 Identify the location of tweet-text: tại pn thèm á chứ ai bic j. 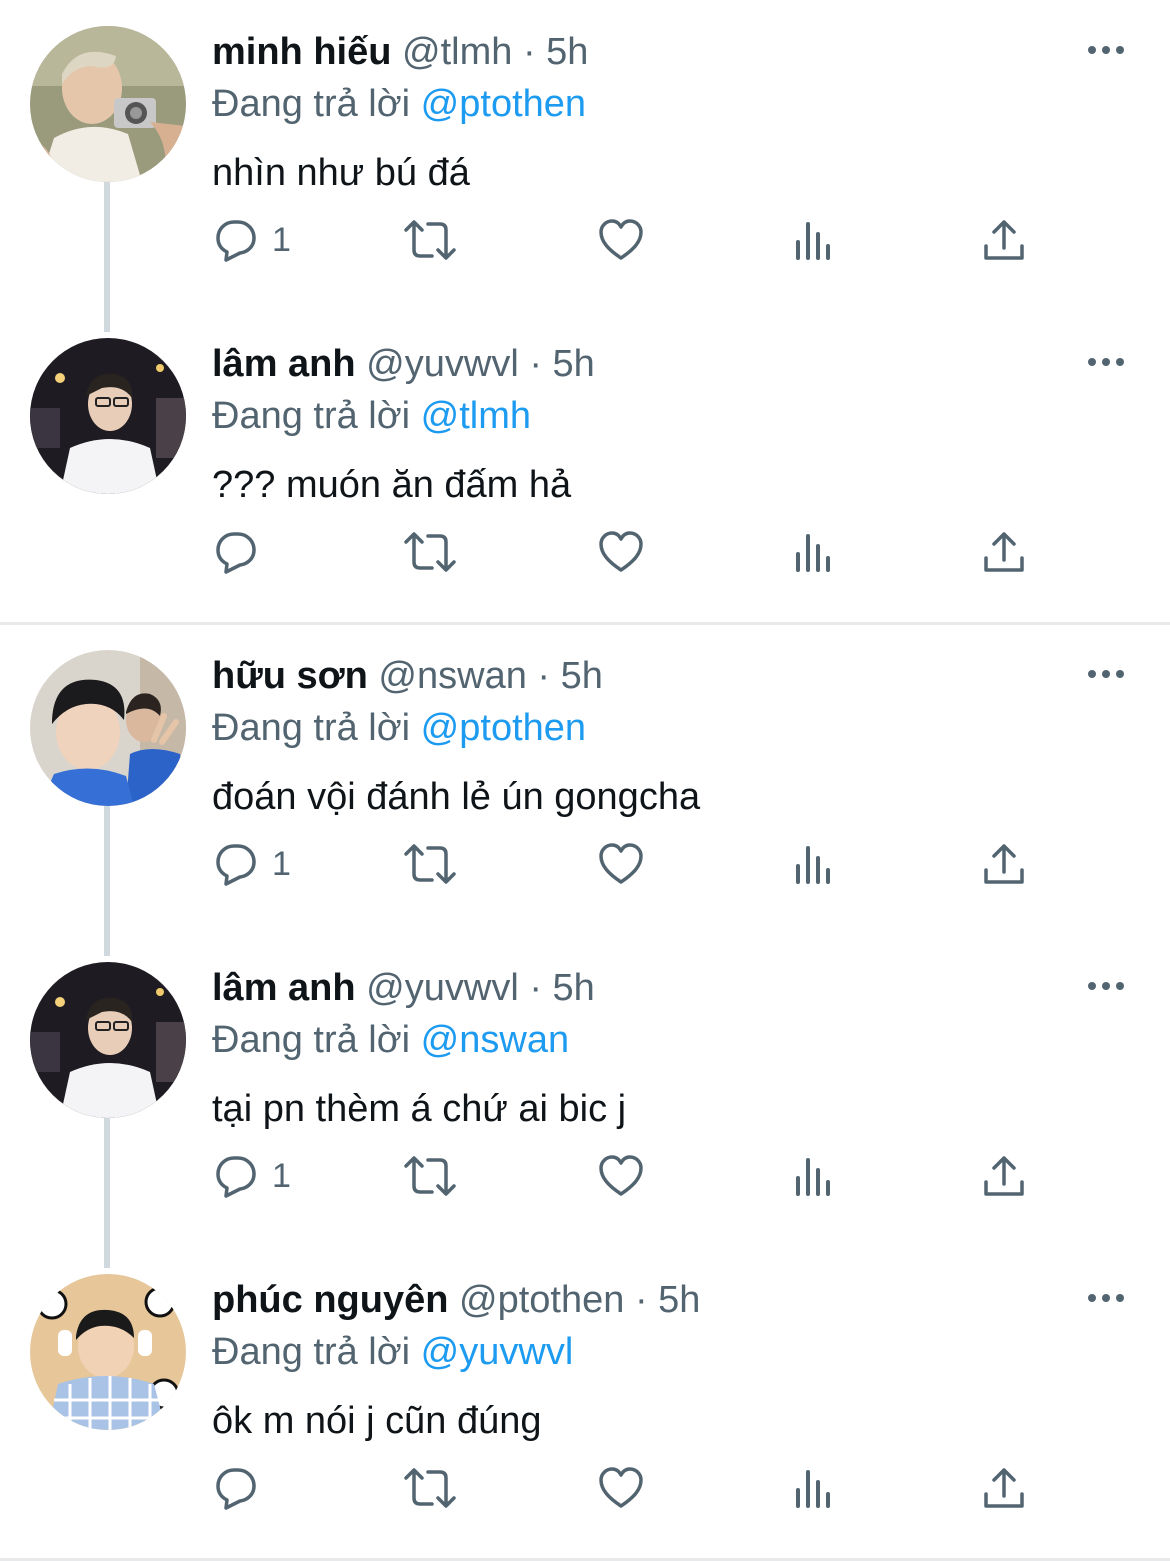
(419, 1109).